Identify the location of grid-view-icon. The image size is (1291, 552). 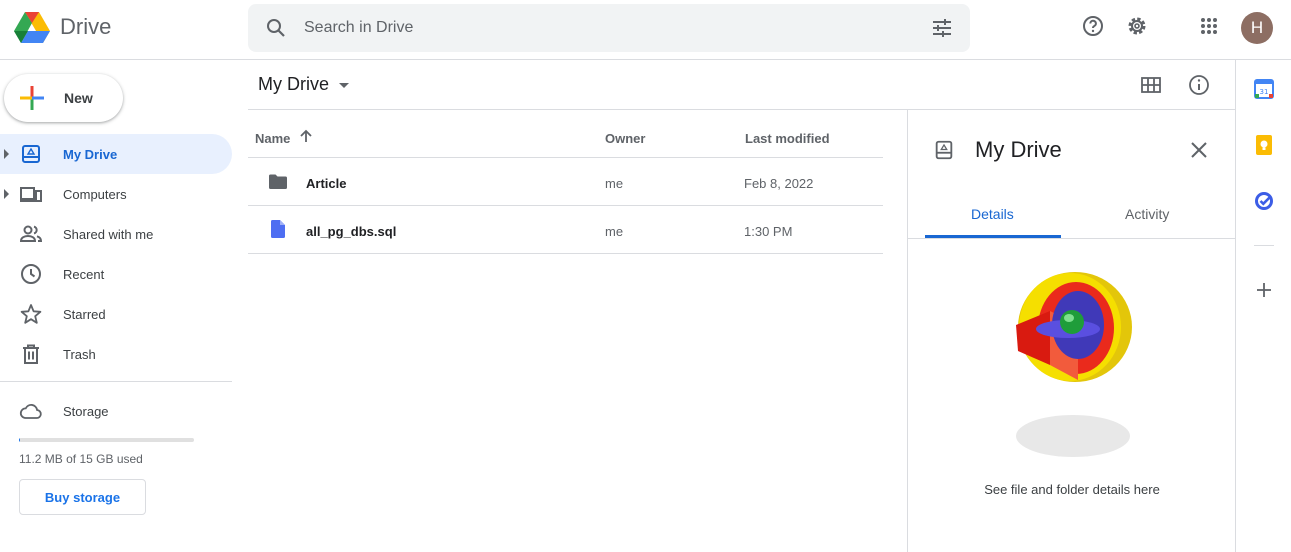
(1151, 85).